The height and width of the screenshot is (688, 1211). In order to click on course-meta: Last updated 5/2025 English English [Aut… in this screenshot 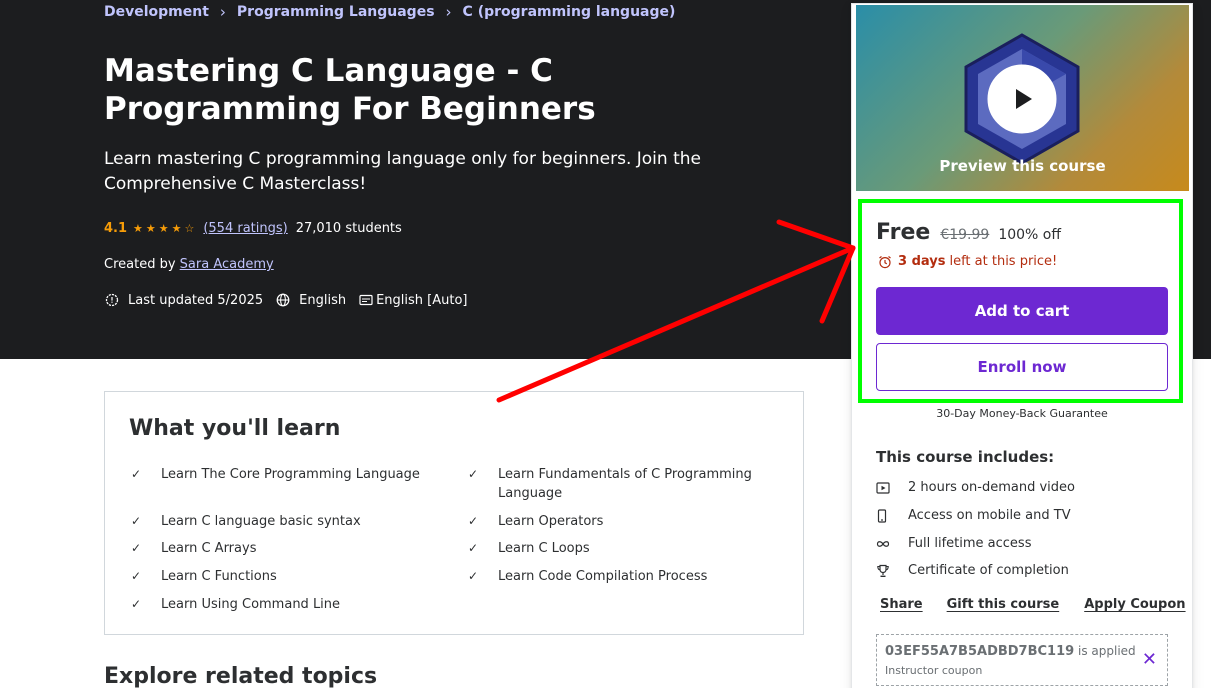, I will do `click(292, 300)`.